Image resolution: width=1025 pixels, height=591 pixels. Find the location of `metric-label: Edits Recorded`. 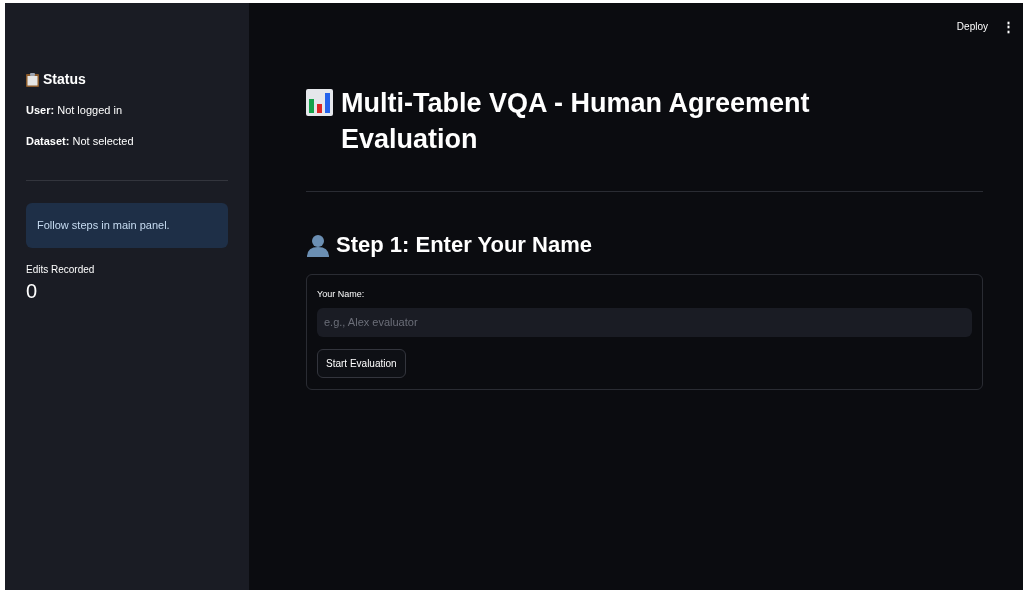

metric-label: Edits Recorded is located at coordinates (61, 269).